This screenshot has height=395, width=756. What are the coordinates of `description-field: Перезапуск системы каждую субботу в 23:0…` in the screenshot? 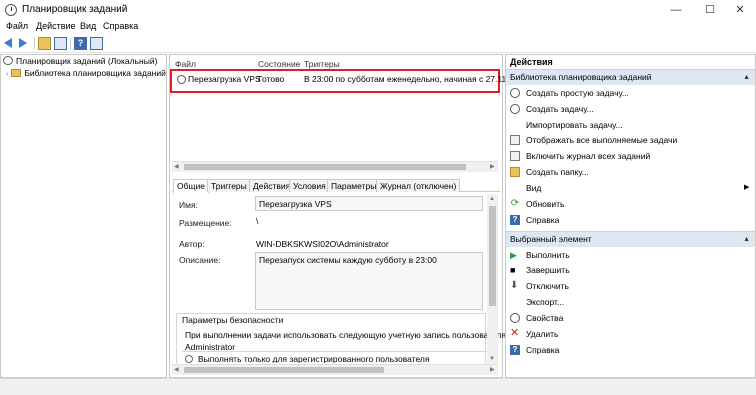 It's located at (369, 281).